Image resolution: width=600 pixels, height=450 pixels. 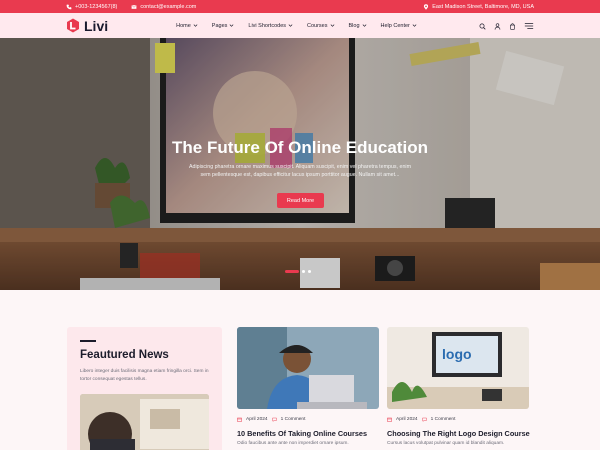 I want to click on nav-label: Home, so click(x=183, y=25).